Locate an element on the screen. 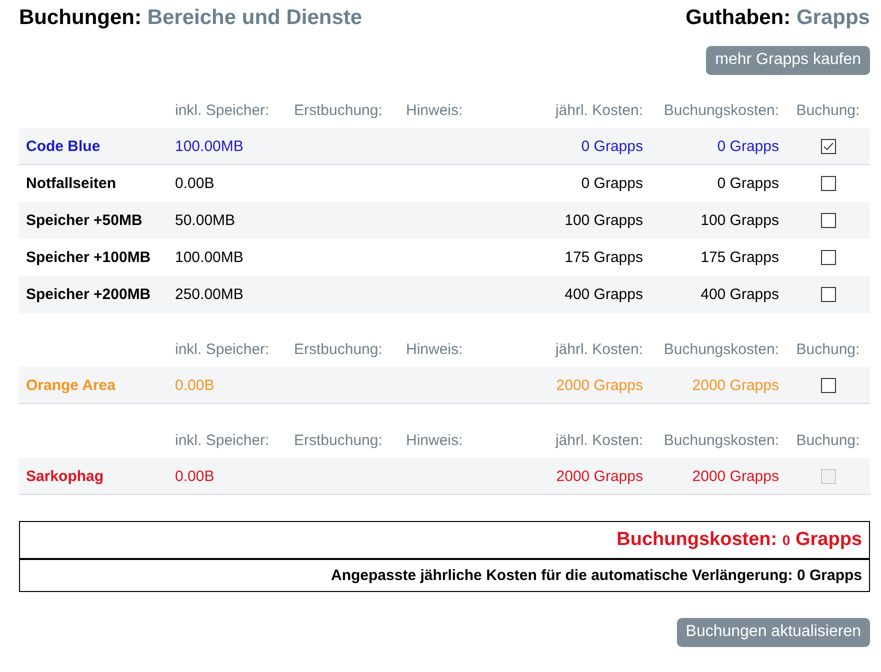  annual-cost: 175 Grapps is located at coordinates (603, 257).